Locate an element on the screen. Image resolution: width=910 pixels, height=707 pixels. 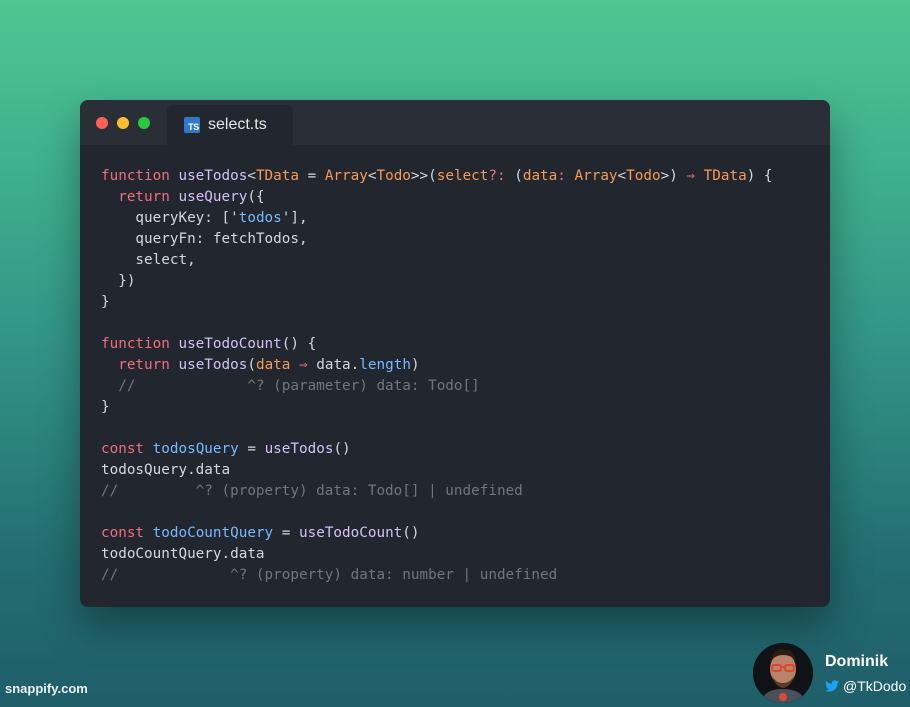
author-handle-link: @TkDodo is located at coordinates (865, 686).